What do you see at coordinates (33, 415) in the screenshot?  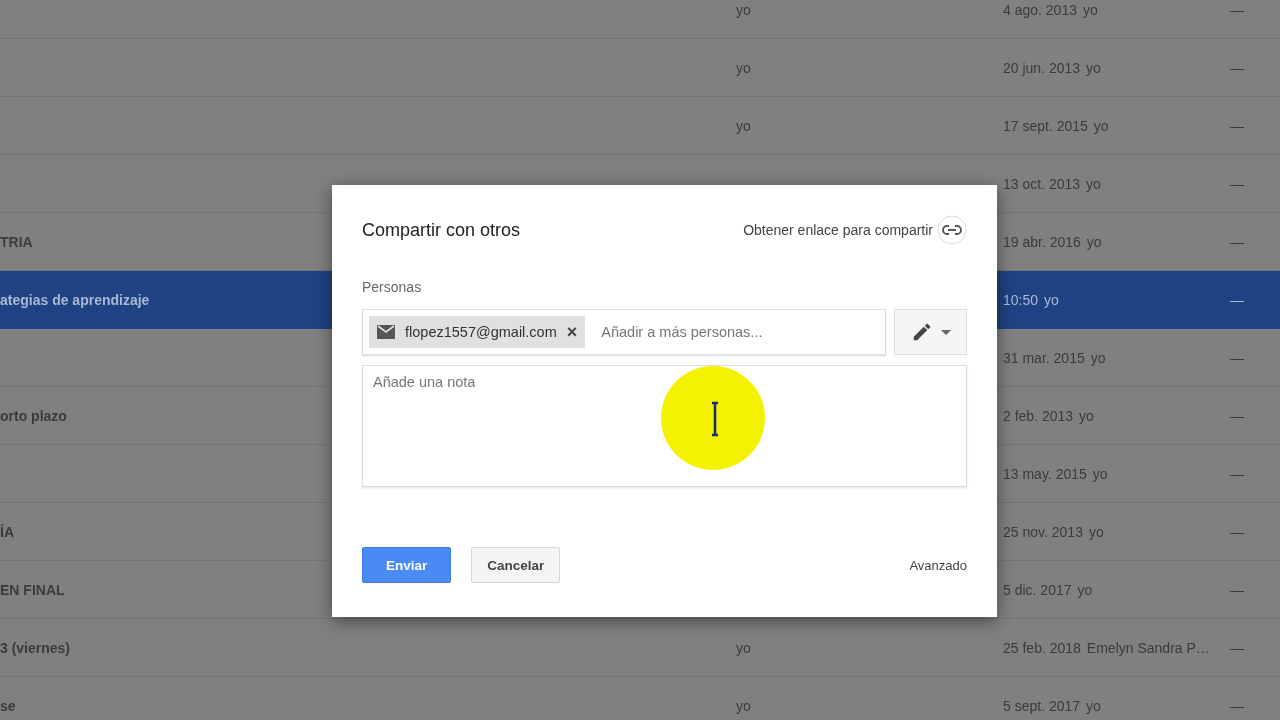 I see `file-name: orto plazo` at bounding box center [33, 415].